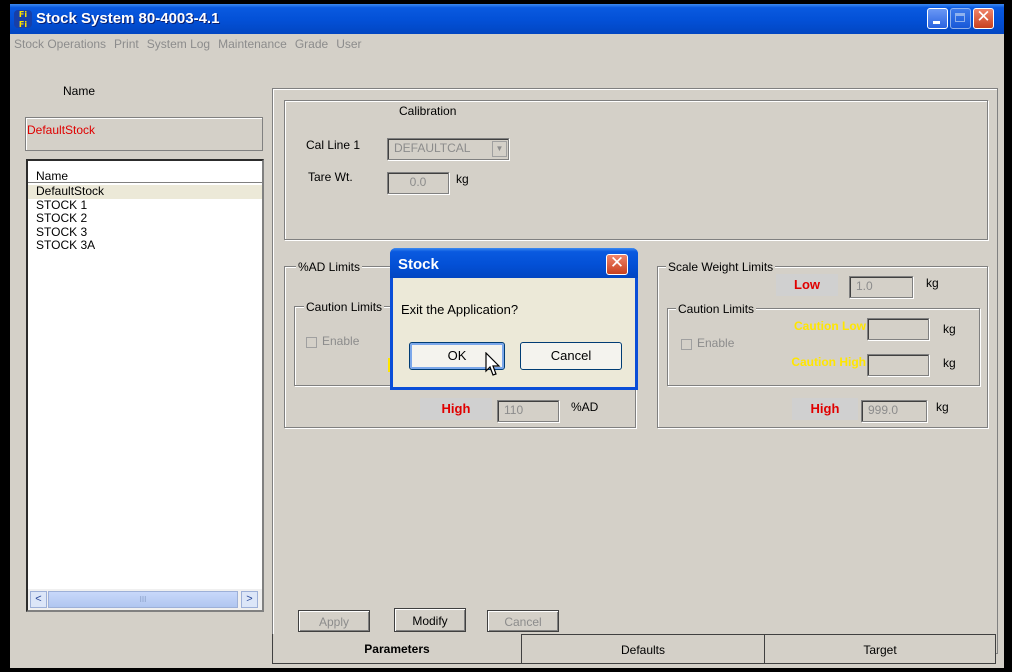  Describe the element at coordinates (514, 319) in the screenshot. I see `exit-dialog: Stock ✕ Exit the Application? OK Cancel` at that location.